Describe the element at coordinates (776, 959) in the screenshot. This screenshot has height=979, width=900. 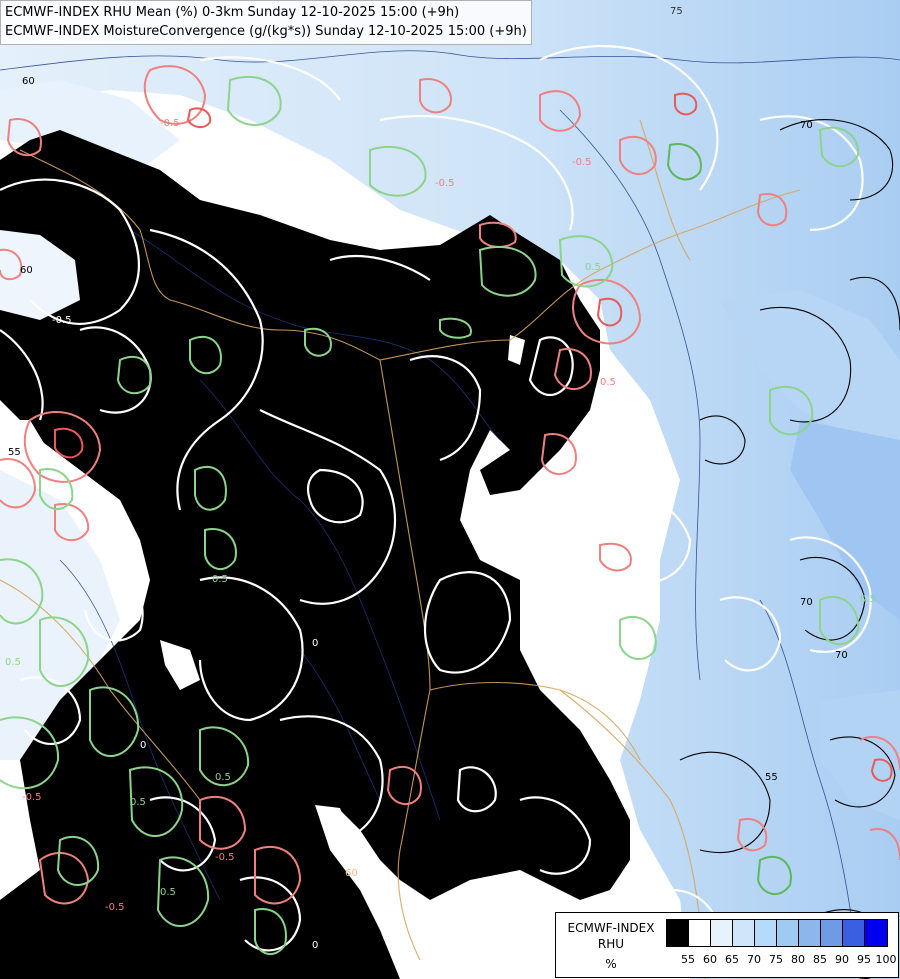
I see `legend-tick-label: 75` at that location.